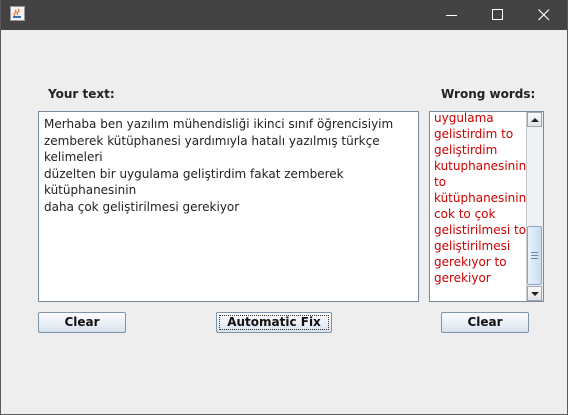  What do you see at coordinates (534, 206) in the screenshot?
I see `wrong-words-scrollbar` at bounding box center [534, 206].